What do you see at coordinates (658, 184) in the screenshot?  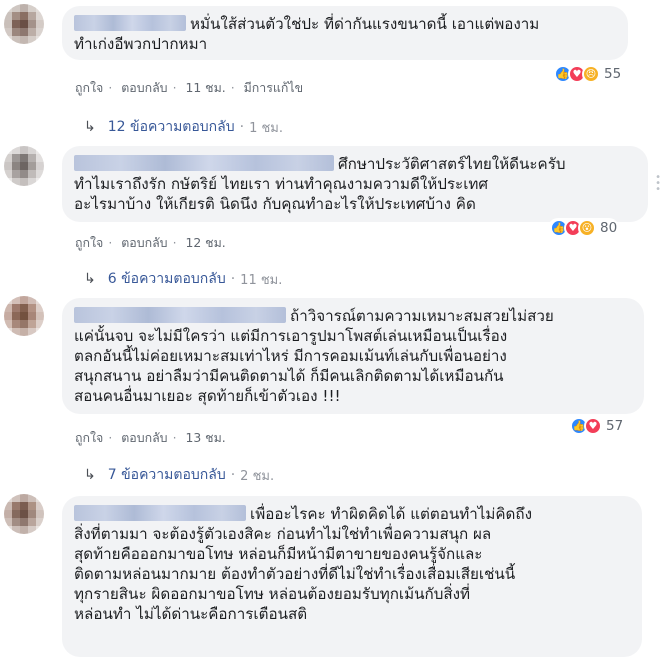 I see `more-options-icon: • • •` at bounding box center [658, 184].